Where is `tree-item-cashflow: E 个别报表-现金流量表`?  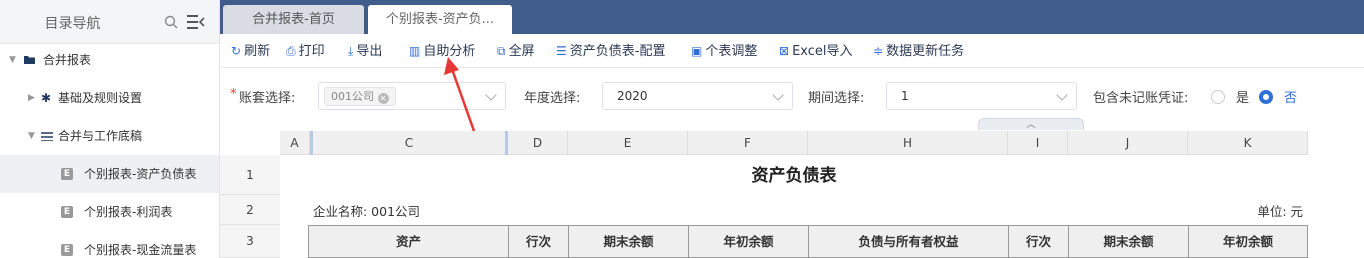 tree-item-cashflow: E 个别报表-现金流量表 is located at coordinates (109, 244).